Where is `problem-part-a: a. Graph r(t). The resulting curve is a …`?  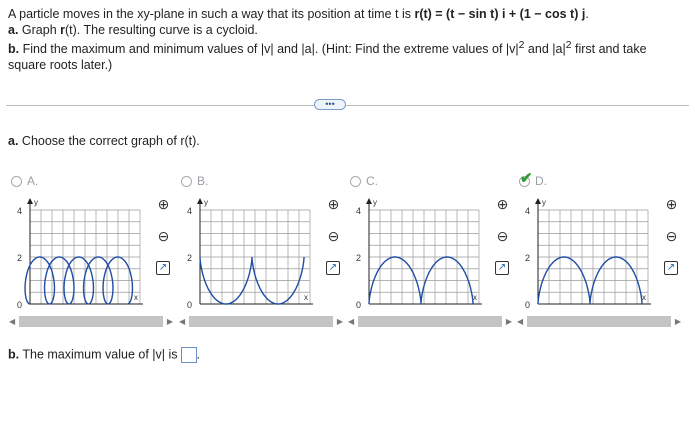 problem-part-a: a. Graph r(t). The resulting curve is a … is located at coordinates (133, 30).